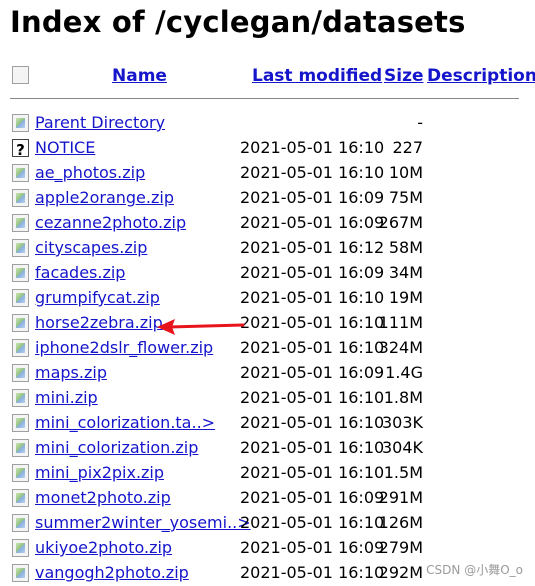  I want to click on sort-by-size-link: Size, so click(404, 76).